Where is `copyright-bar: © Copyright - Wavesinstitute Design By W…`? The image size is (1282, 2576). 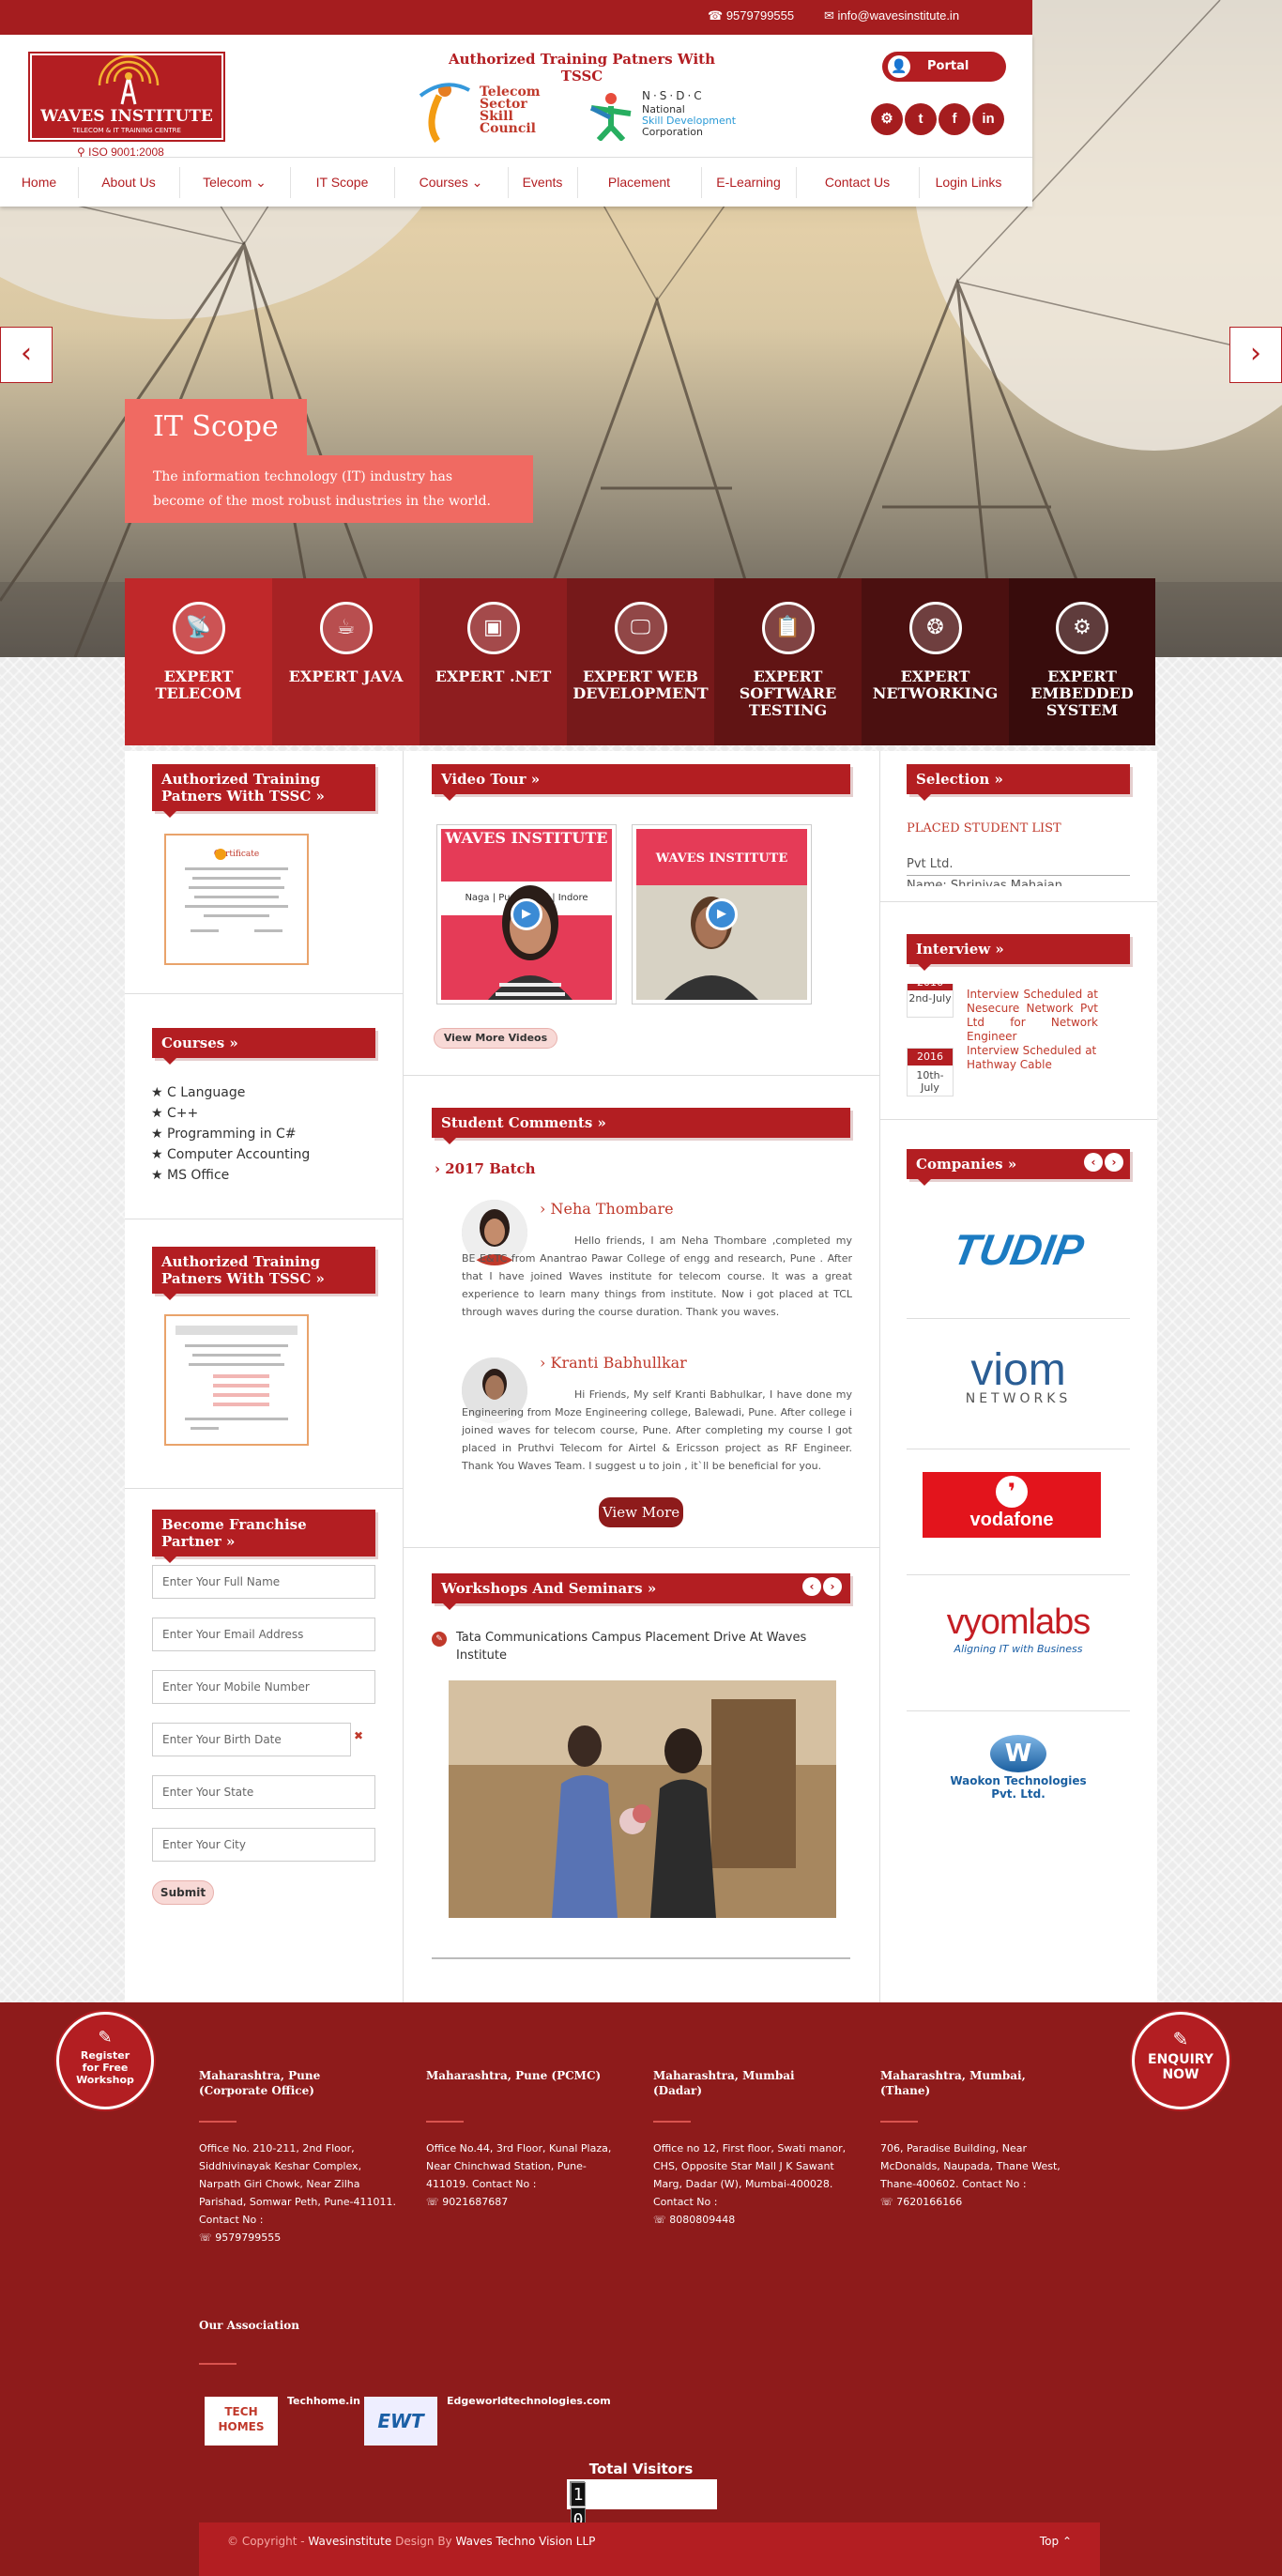 copyright-bar: © Copyright - Wavesinstitute Design By W… is located at coordinates (650, 2549).